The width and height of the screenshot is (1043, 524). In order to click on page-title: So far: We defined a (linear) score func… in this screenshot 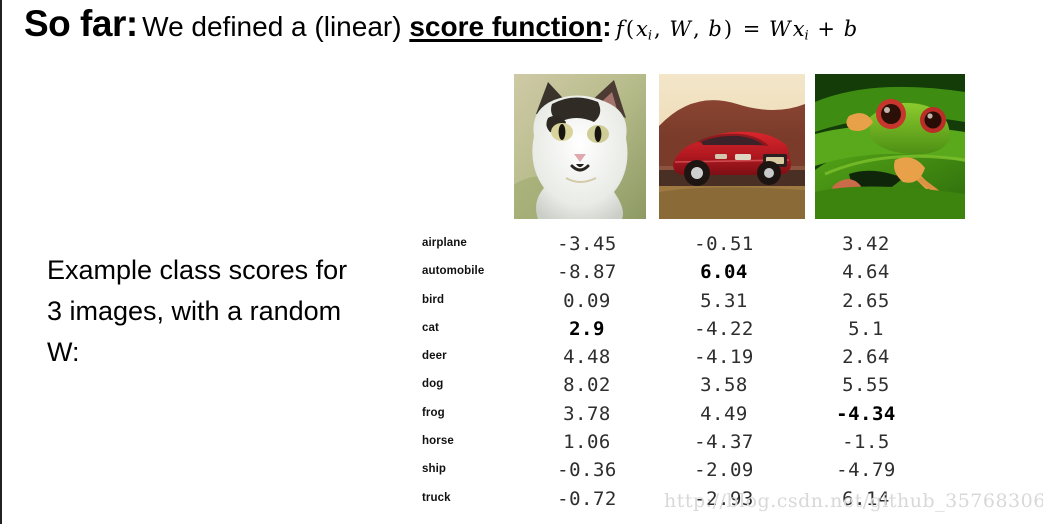, I will do `click(529, 25)`.